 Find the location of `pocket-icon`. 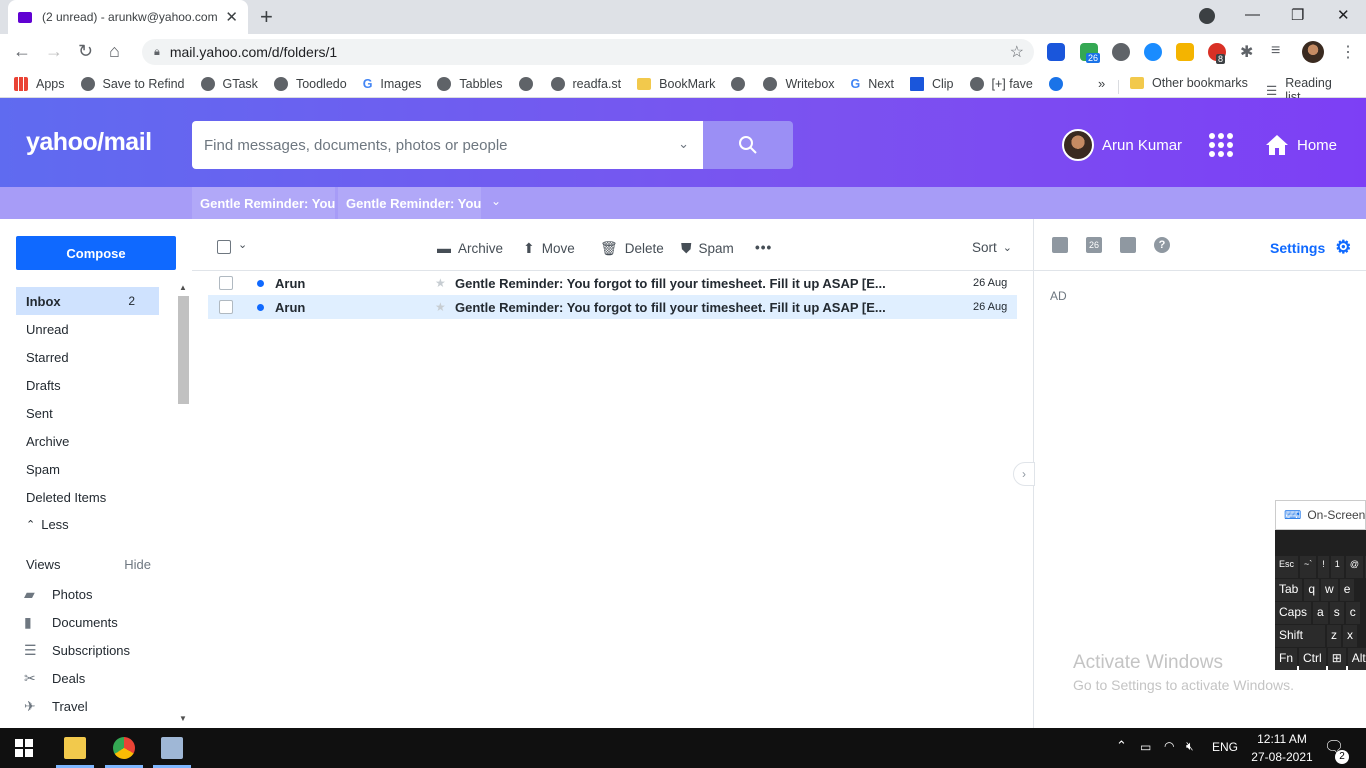

pocket-icon is located at coordinates (1121, 52).